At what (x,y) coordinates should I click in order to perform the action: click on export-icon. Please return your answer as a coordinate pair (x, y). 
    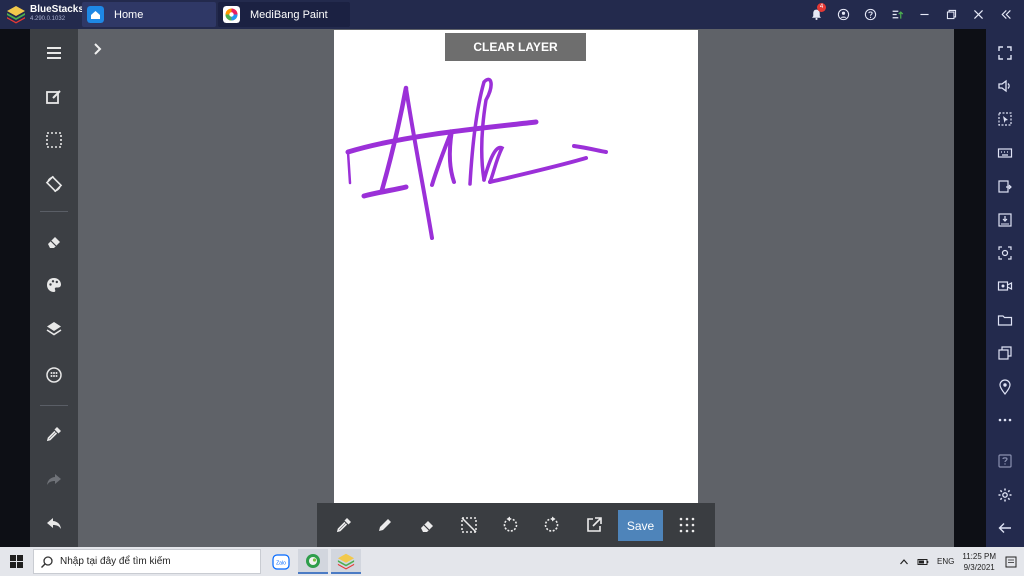
    Looking at the image, I should click on (594, 525).